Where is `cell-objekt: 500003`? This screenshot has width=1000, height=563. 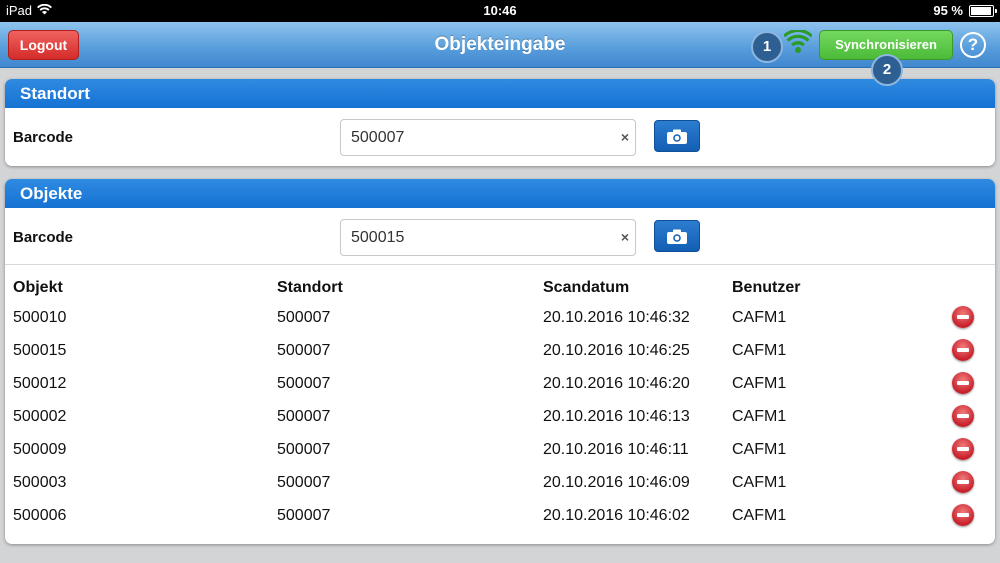
cell-objekt: 500003 is located at coordinates (40, 482).